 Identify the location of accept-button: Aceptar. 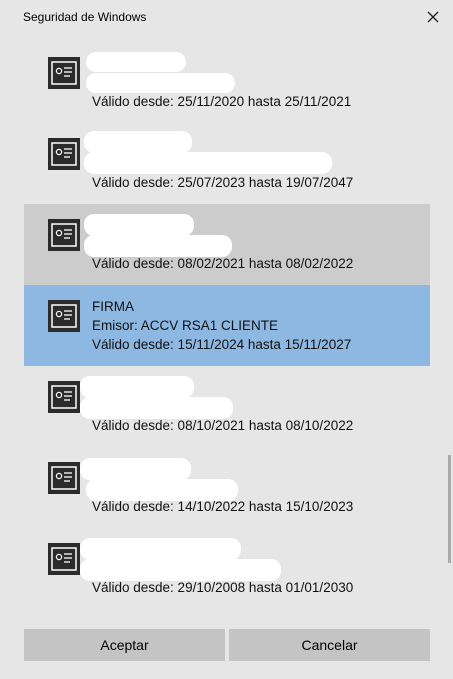
(124, 645).